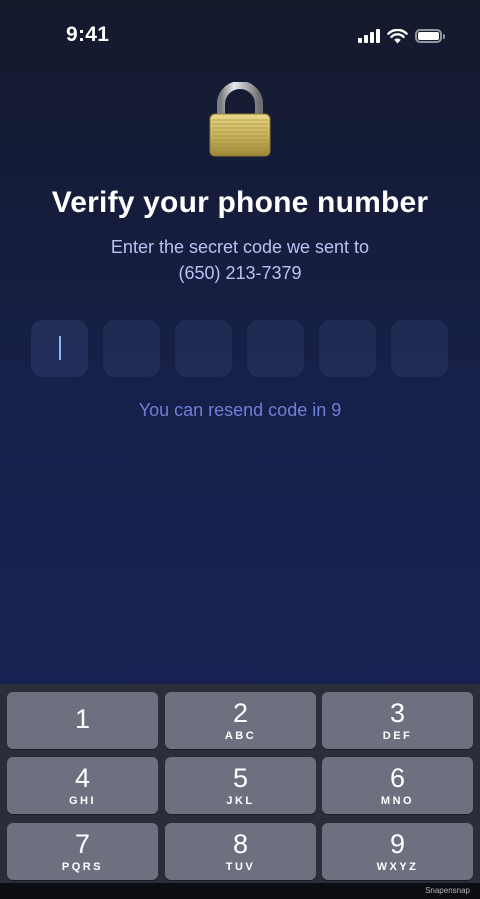 The image size is (480, 899). I want to click on key-letters: WXYZ, so click(397, 867).